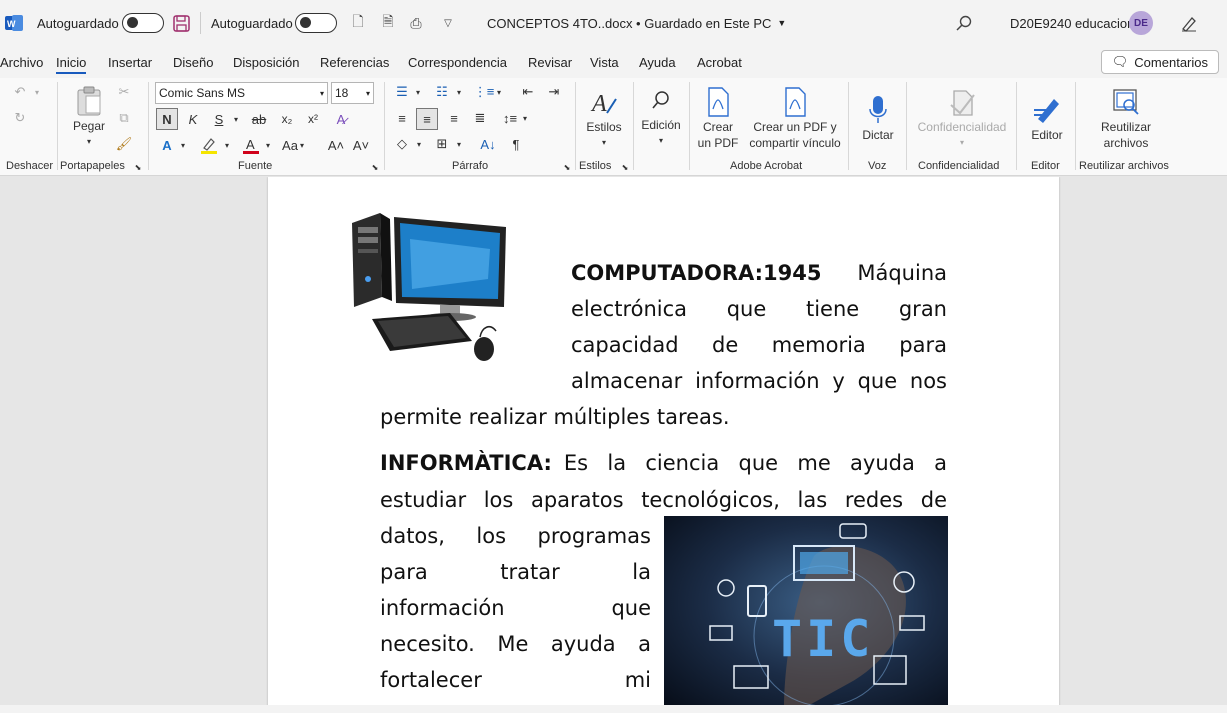 The height and width of the screenshot is (713, 1227). I want to click on designer-pen-icon, so click(1189, 23).